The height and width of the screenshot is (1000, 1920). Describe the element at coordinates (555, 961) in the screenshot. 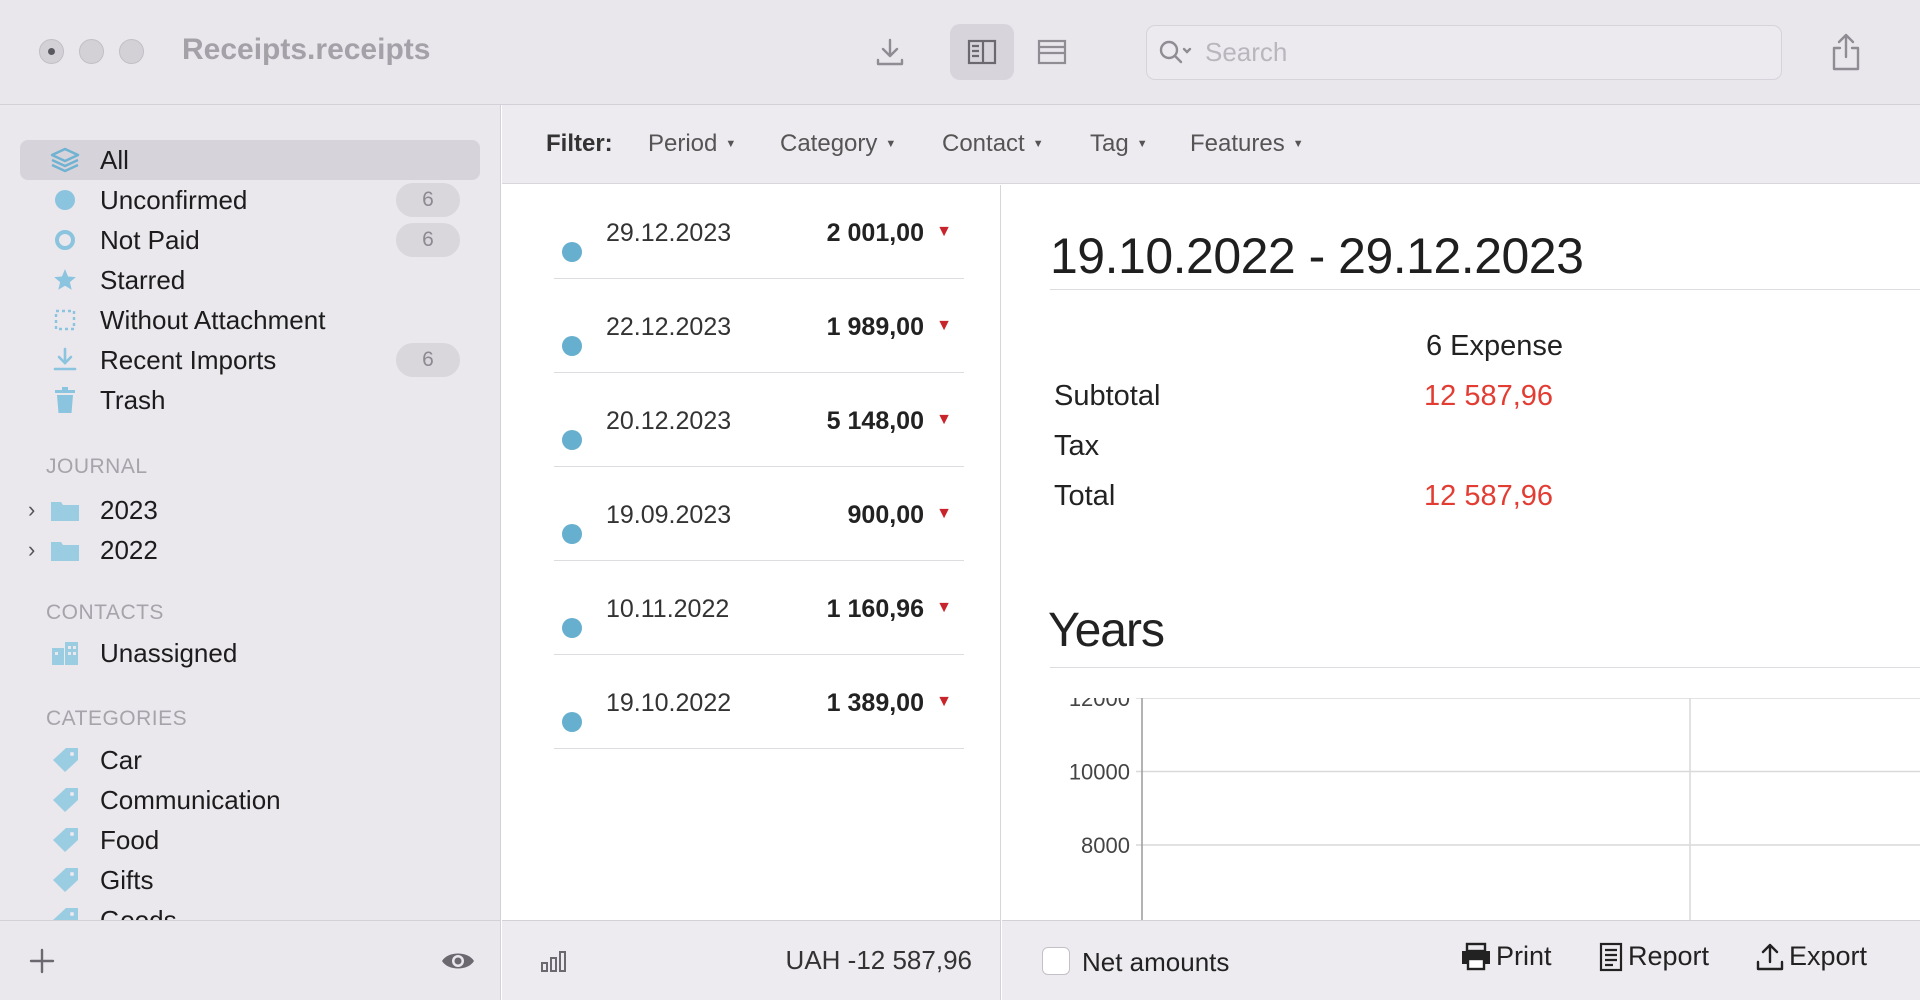

I see `statistics-icon` at that location.